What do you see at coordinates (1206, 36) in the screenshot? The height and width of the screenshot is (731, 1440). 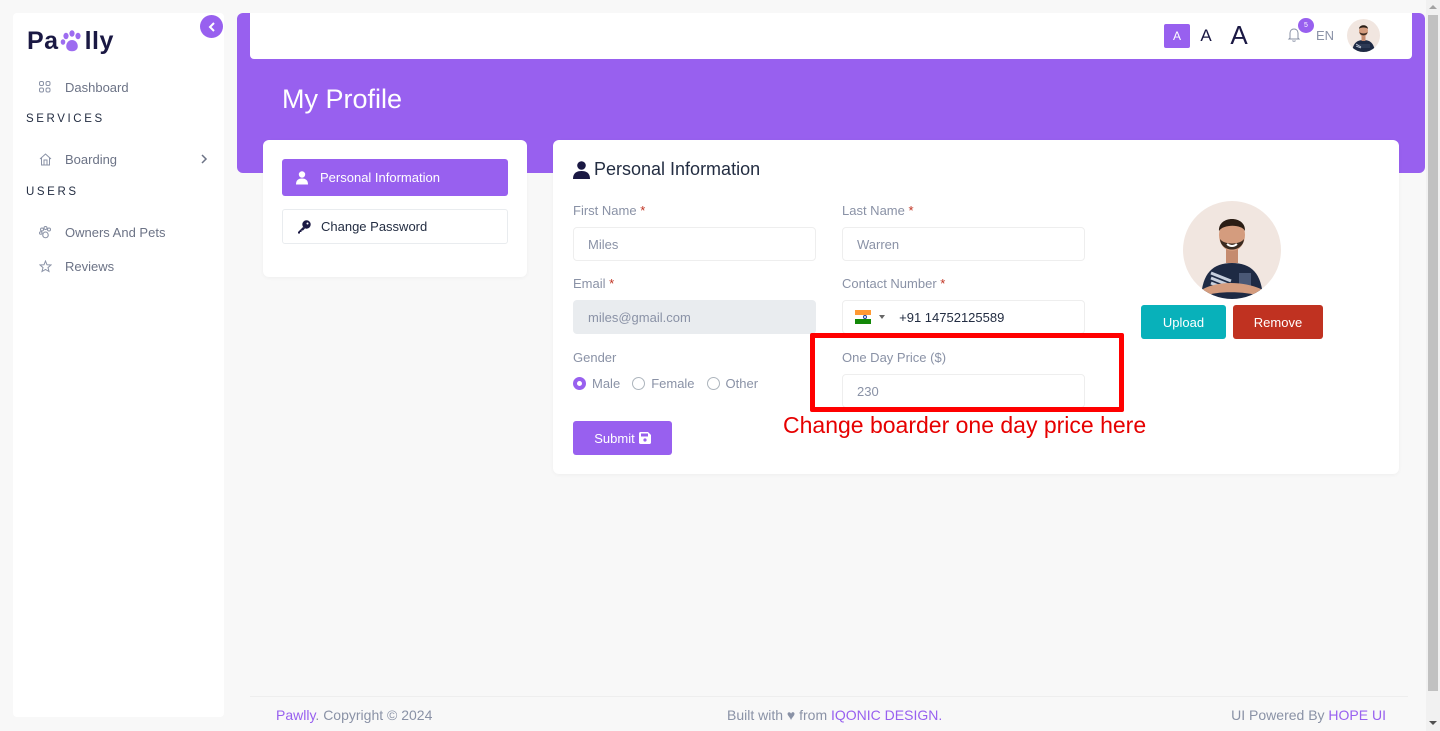 I see `font-size-medium-button: A` at bounding box center [1206, 36].